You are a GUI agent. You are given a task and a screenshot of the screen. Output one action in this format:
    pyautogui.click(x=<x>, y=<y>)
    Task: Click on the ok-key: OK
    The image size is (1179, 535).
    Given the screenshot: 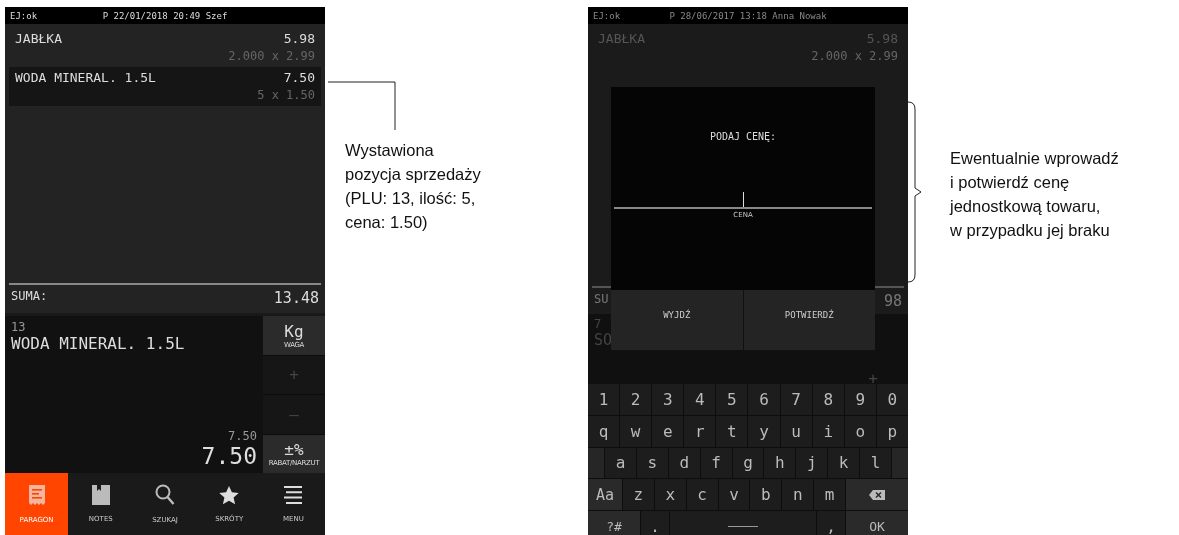 What is the action you would take?
    pyautogui.click(x=877, y=523)
    